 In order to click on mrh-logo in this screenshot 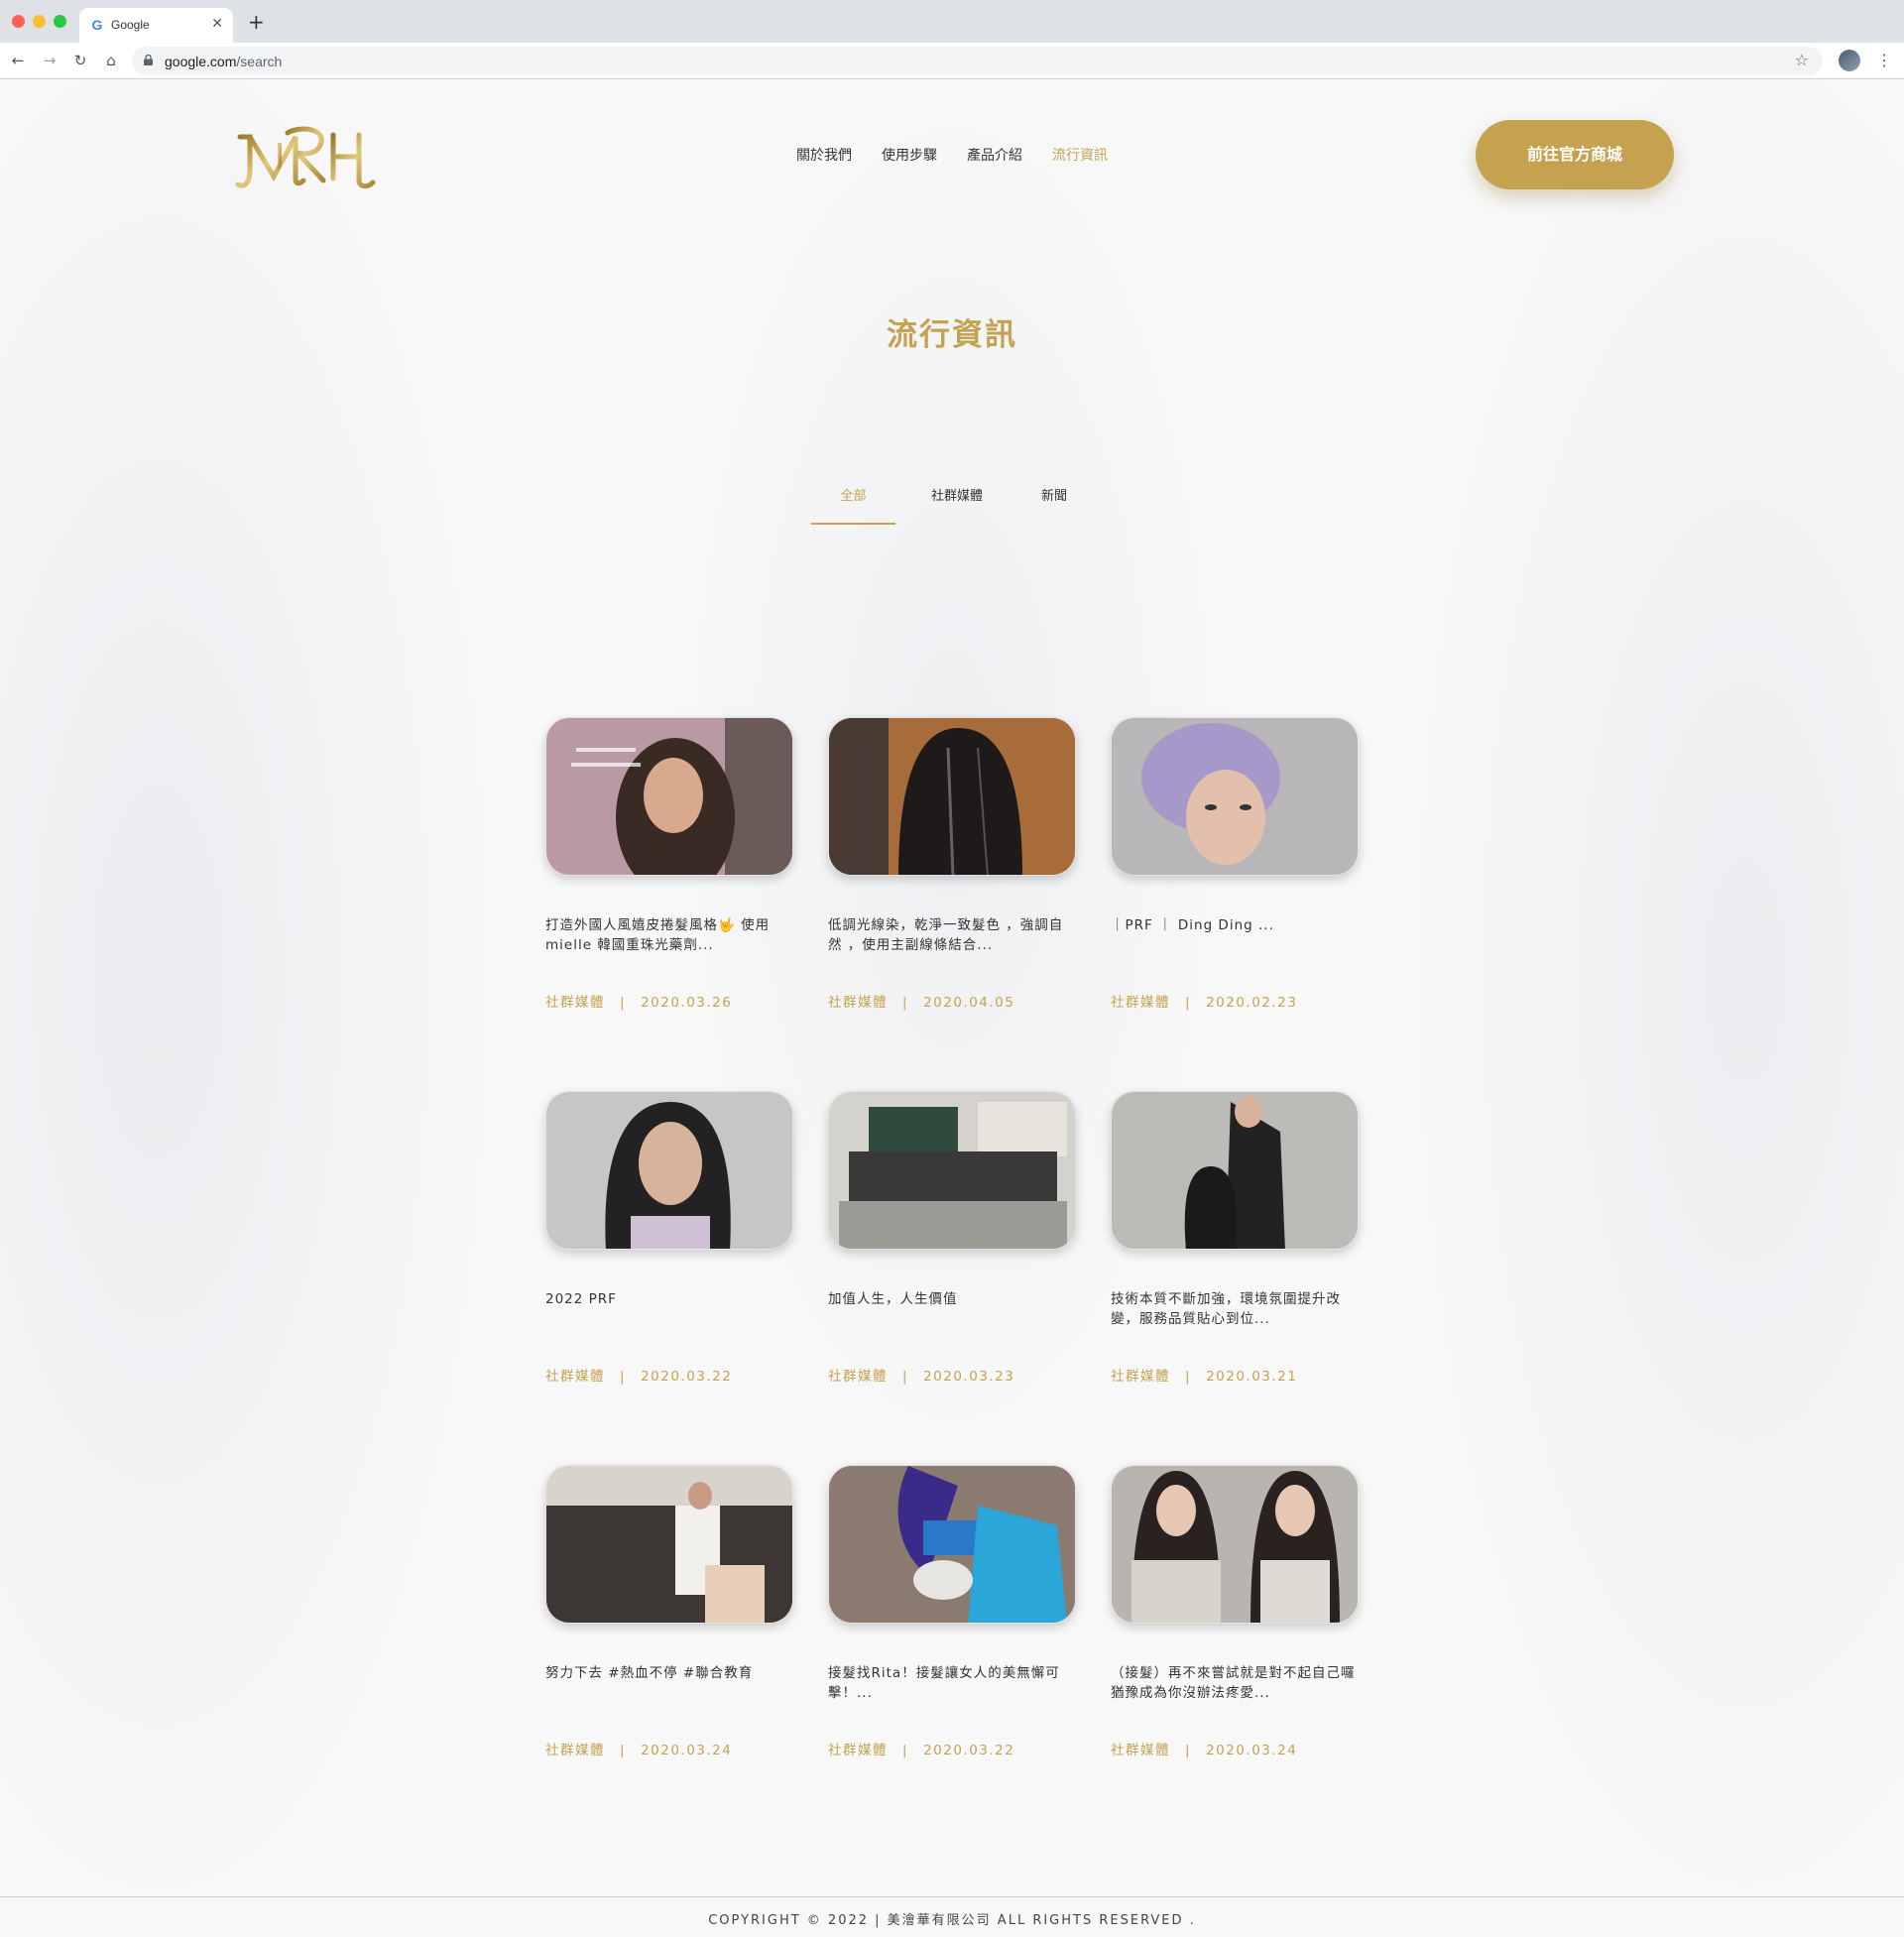, I will do `click(304, 158)`.